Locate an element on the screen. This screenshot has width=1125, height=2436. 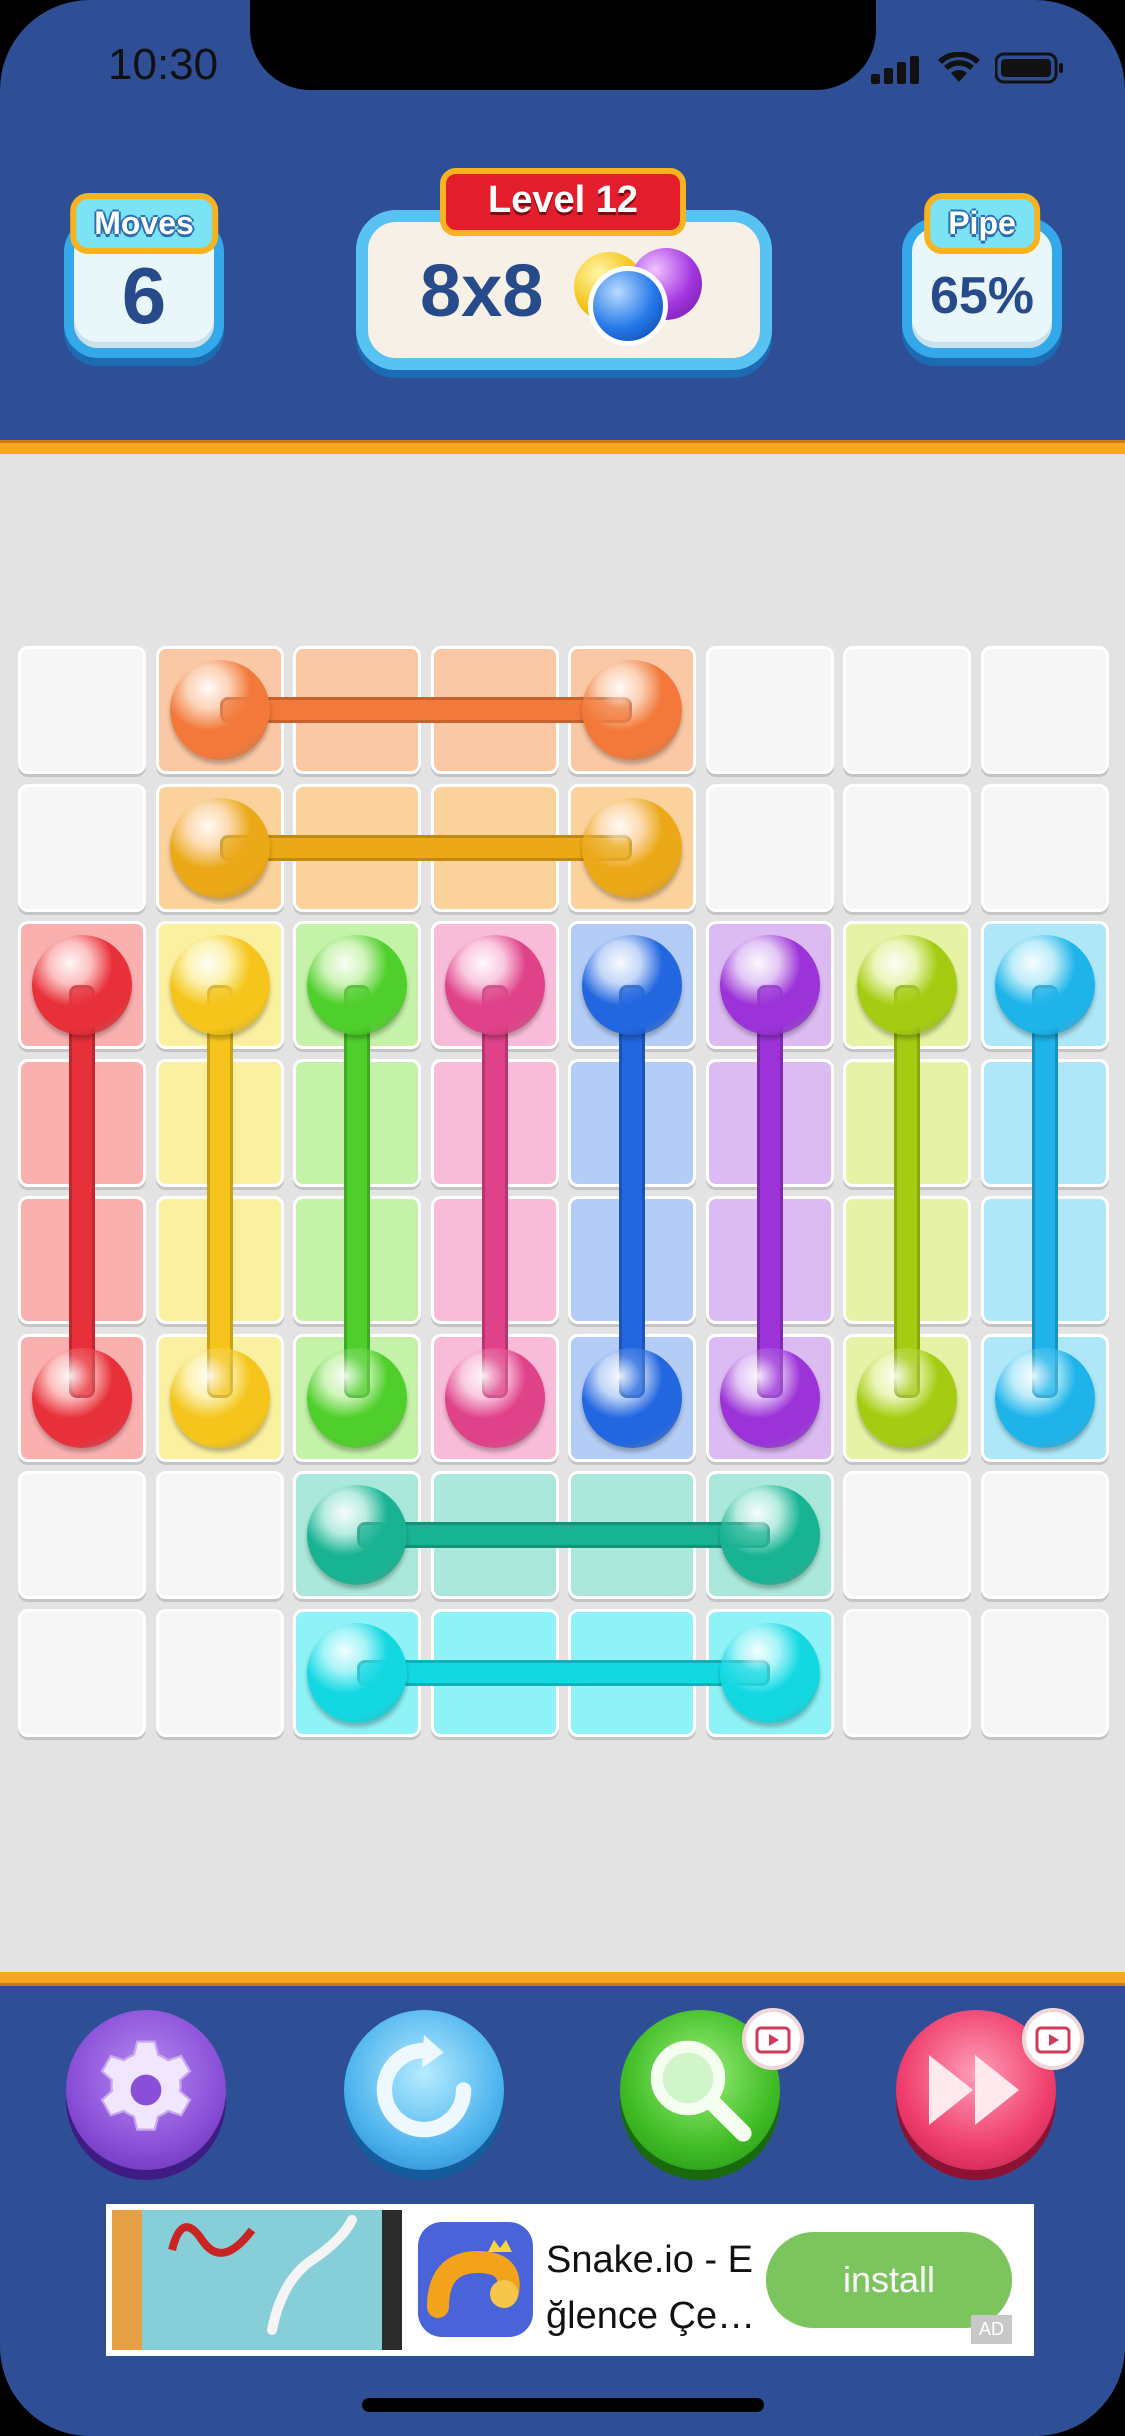
fast-forward-icon is located at coordinates (974, 2090).